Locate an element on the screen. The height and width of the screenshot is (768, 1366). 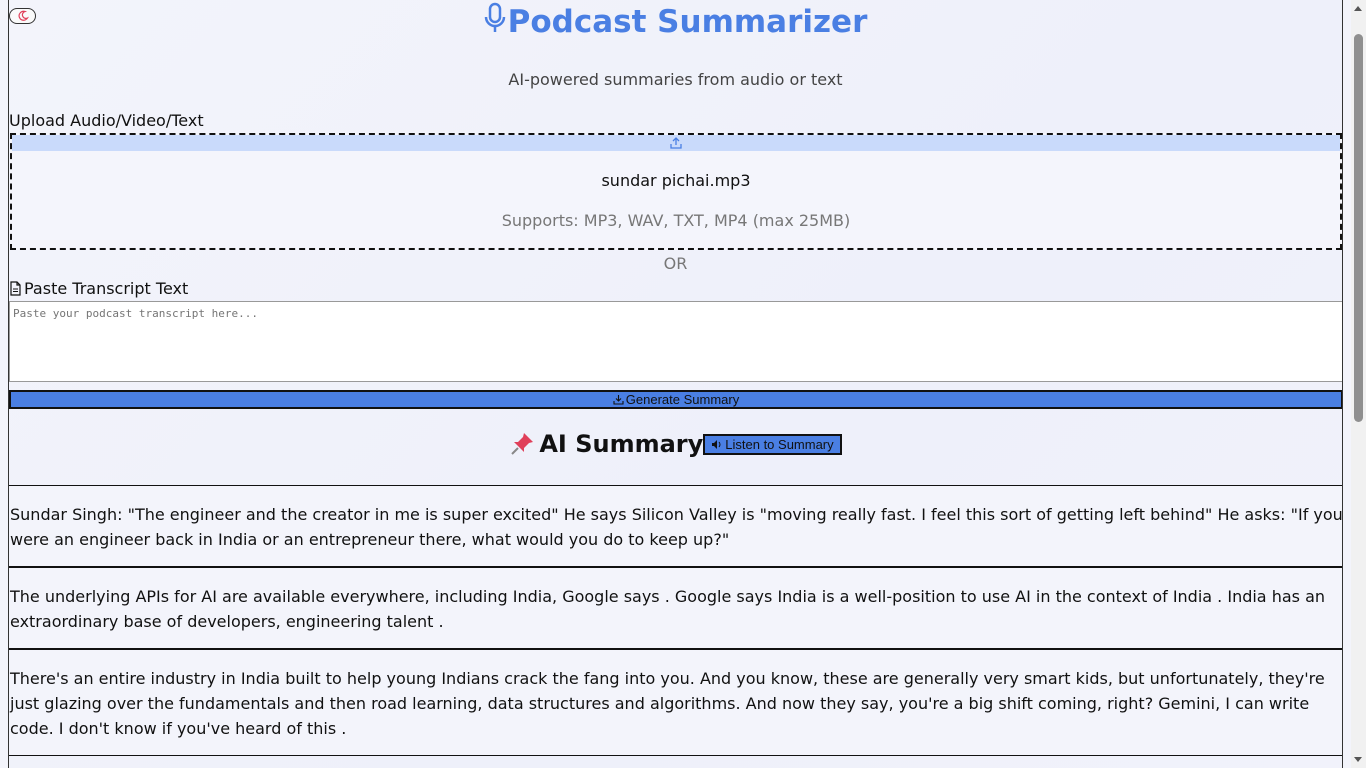
paste-transcript-label: Paste Transcript Text is located at coordinates (98, 288).